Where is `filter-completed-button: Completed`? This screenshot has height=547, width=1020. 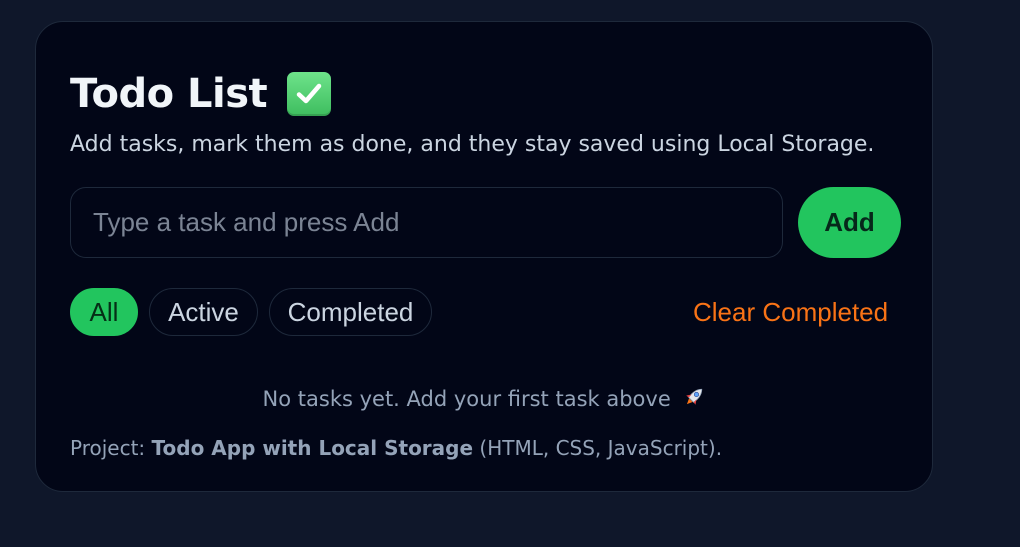
filter-completed-button: Completed is located at coordinates (350, 312).